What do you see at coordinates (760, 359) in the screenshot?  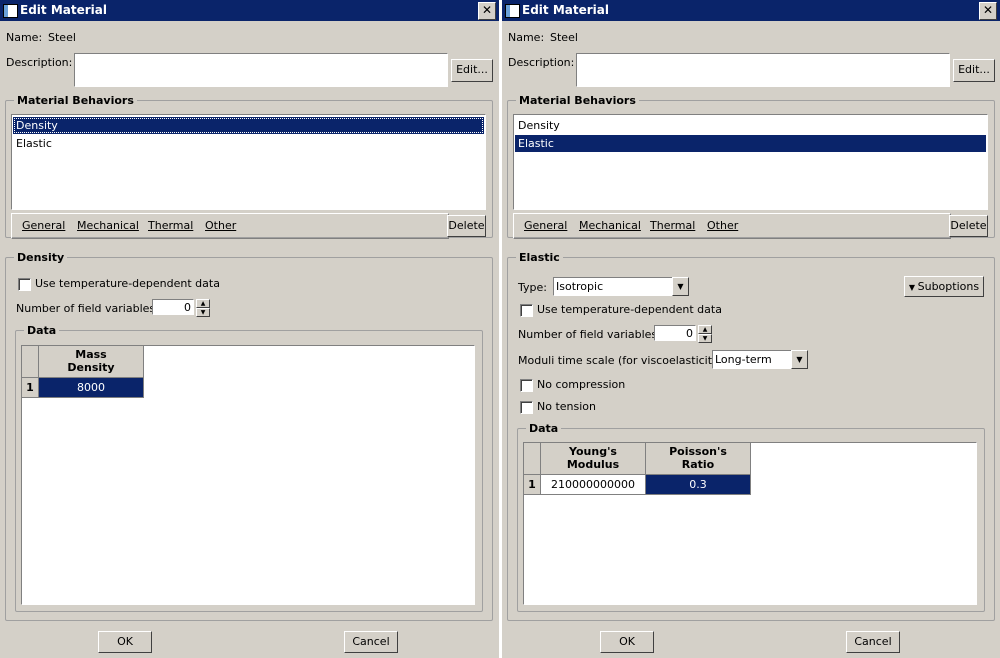 I see `moduli-time-scale-select: Long-term ▼` at bounding box center [760, 359].